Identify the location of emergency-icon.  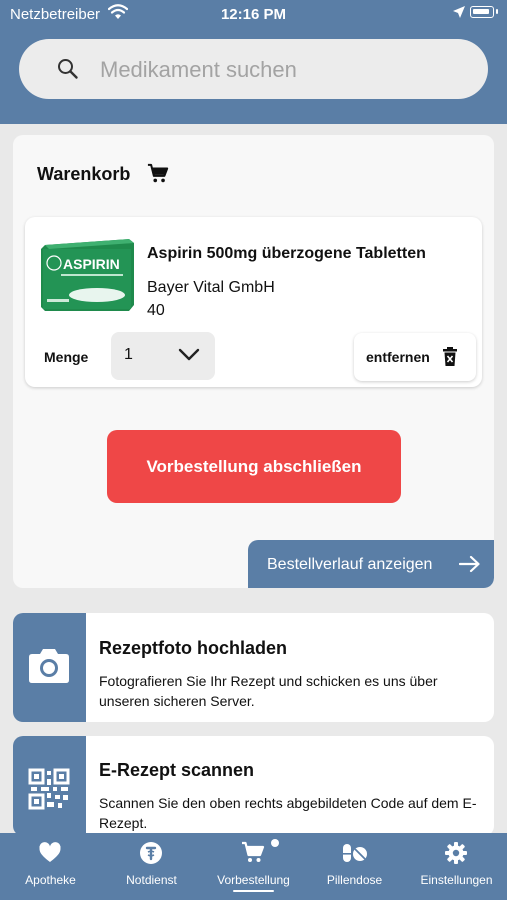
(151, 853).